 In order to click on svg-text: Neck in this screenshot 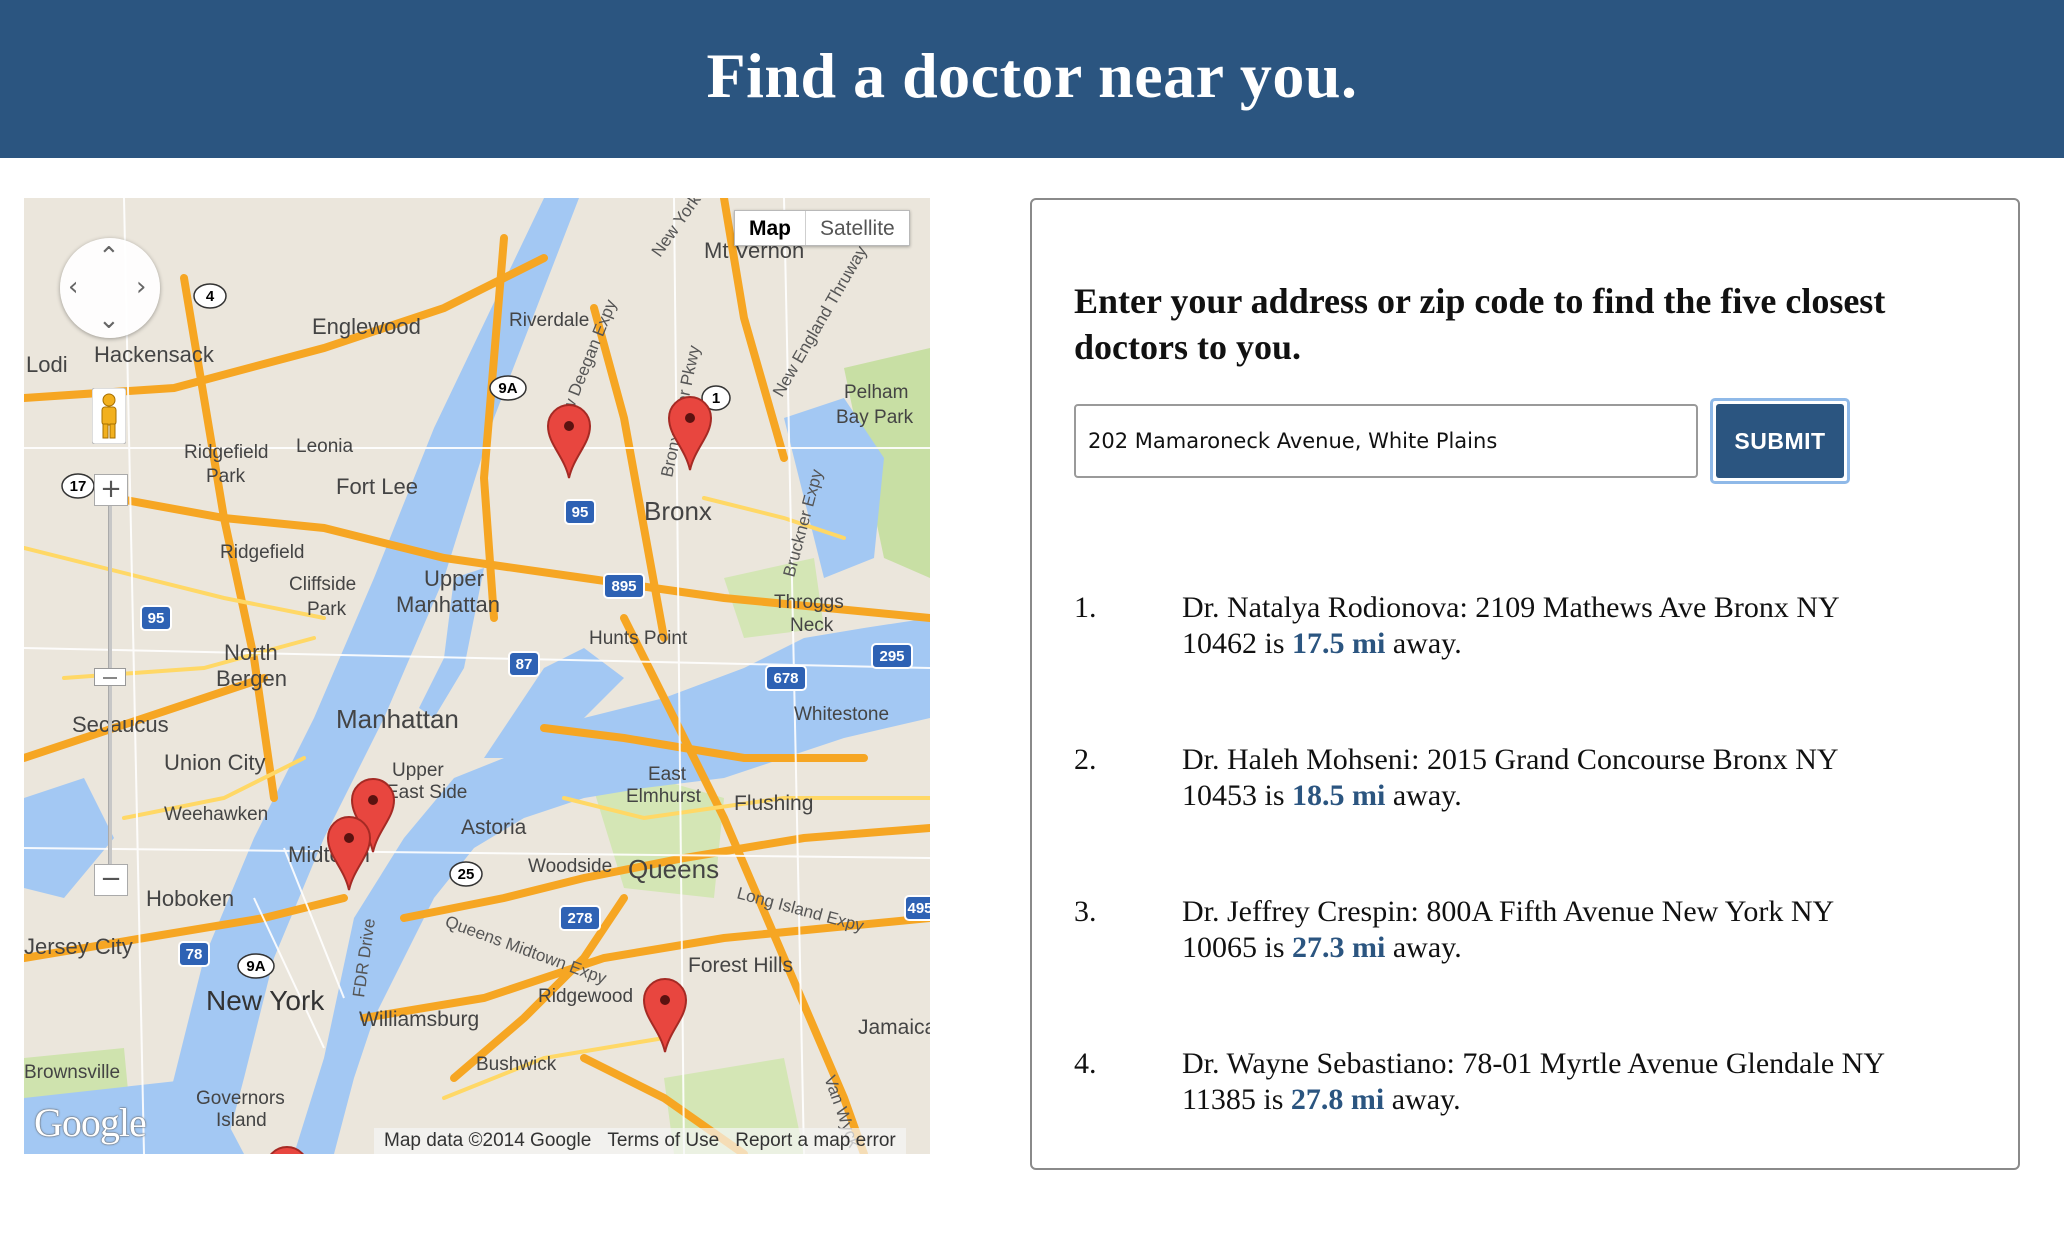, I will do `click(812, 625)`.